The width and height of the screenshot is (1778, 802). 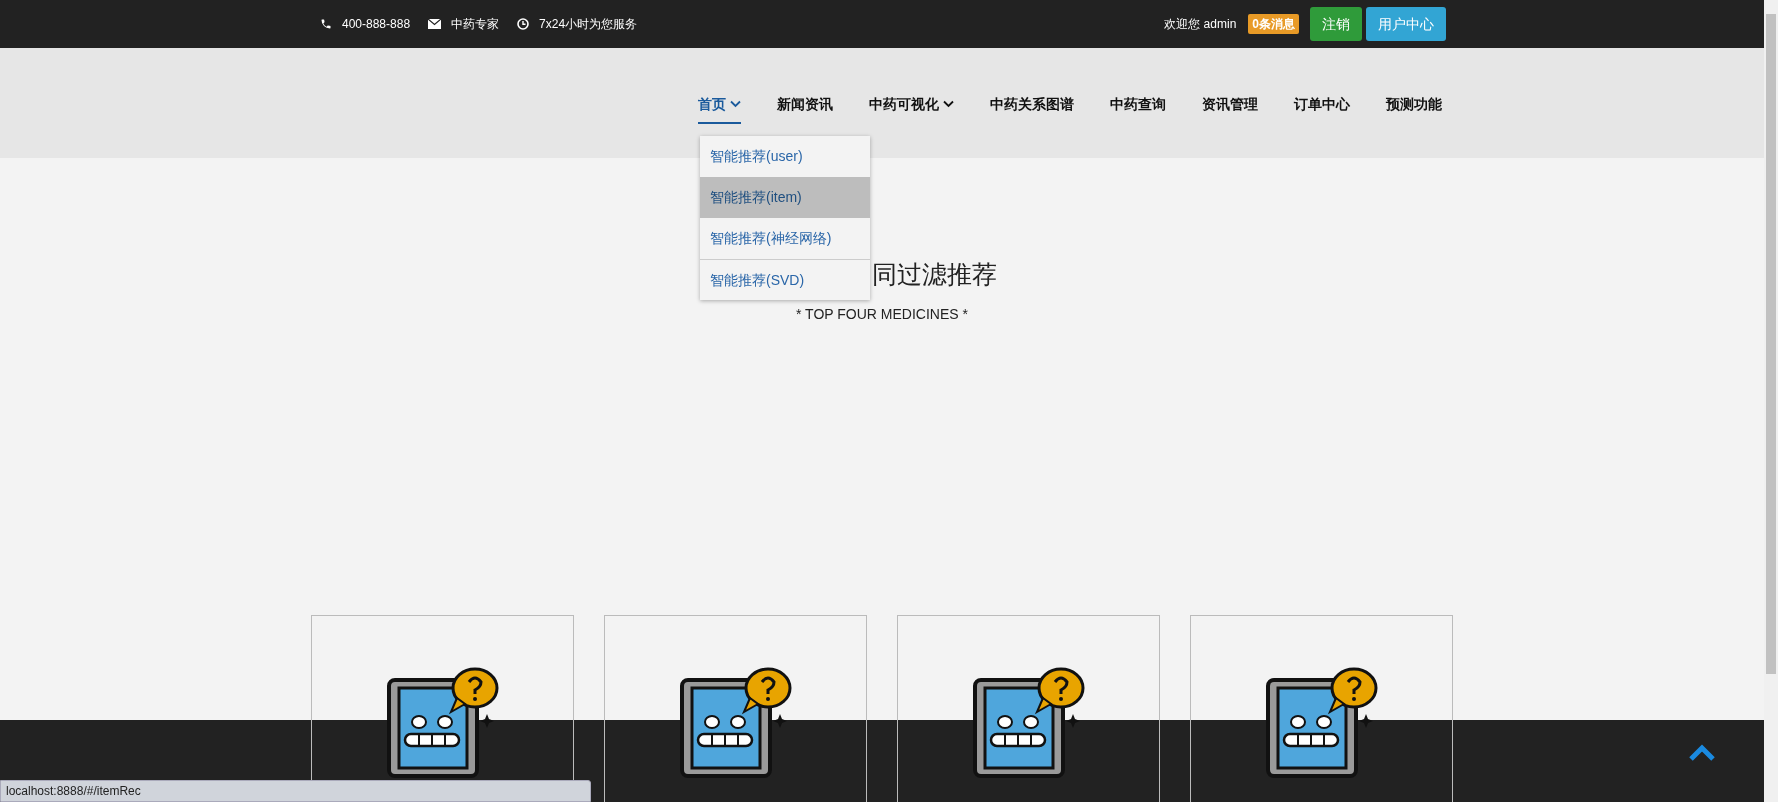 What do you see at coordinates (523, 24) in the screenshot?
I see `clock-icon` at bounding box center [523, 24].